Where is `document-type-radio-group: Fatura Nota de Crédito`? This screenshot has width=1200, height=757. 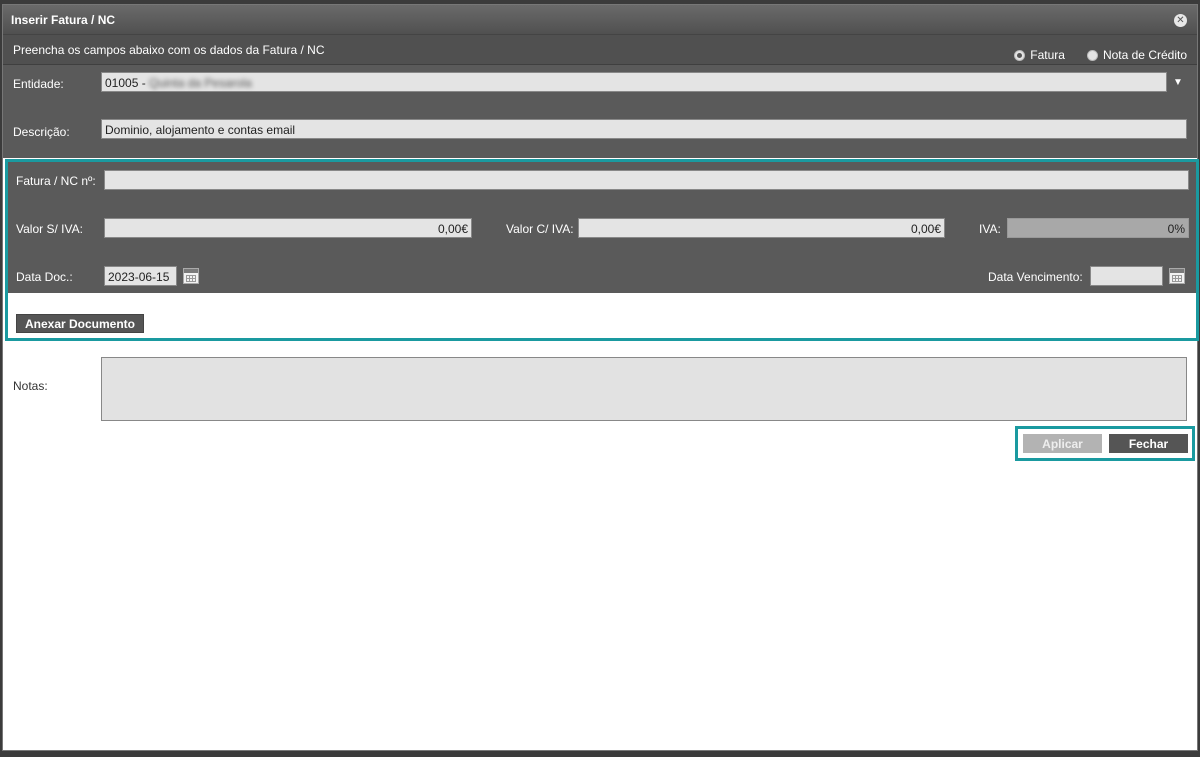
document-type-radio-group: Fatura Nota de Crédito is located at coordinates (1100, 55).